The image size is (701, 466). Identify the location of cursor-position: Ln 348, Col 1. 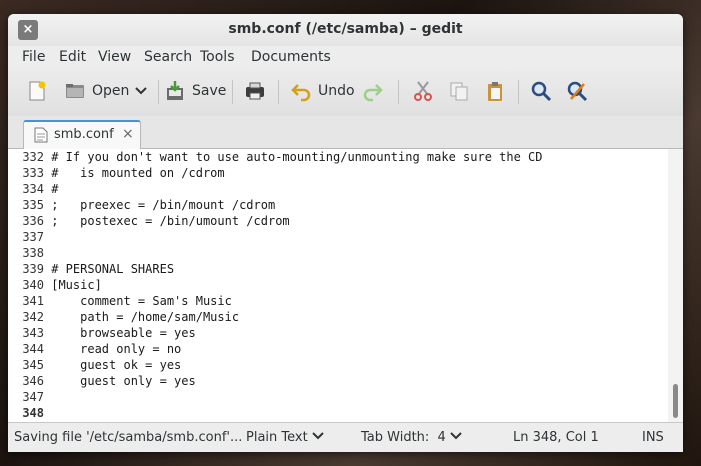
(556, 437).